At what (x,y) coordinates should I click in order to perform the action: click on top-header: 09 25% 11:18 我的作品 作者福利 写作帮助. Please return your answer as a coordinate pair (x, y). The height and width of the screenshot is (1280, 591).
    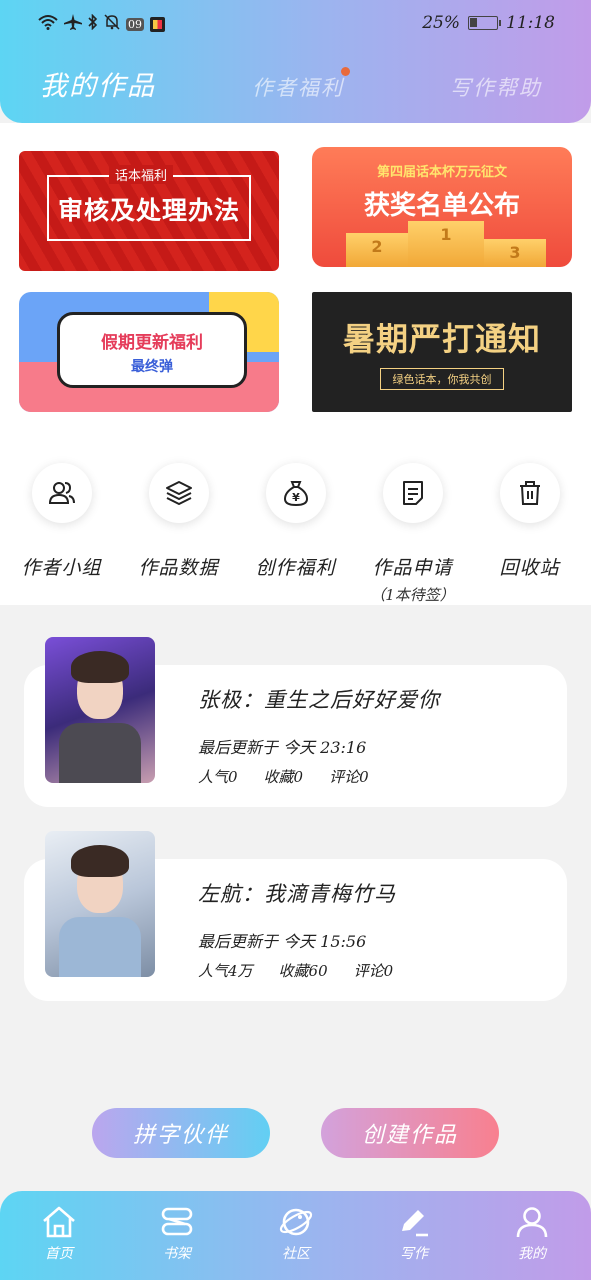
    Looking at the image, I should click on (295, 61).